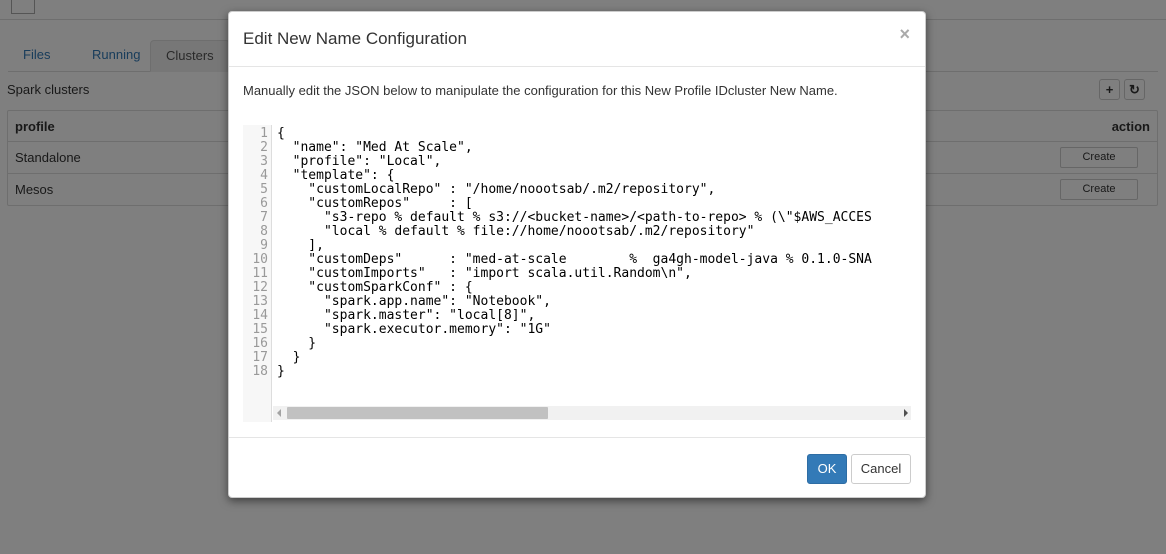 This screenshot has width=1166, height=554. I want to click on code-line: "profile": "Local",, so click(593, 162).